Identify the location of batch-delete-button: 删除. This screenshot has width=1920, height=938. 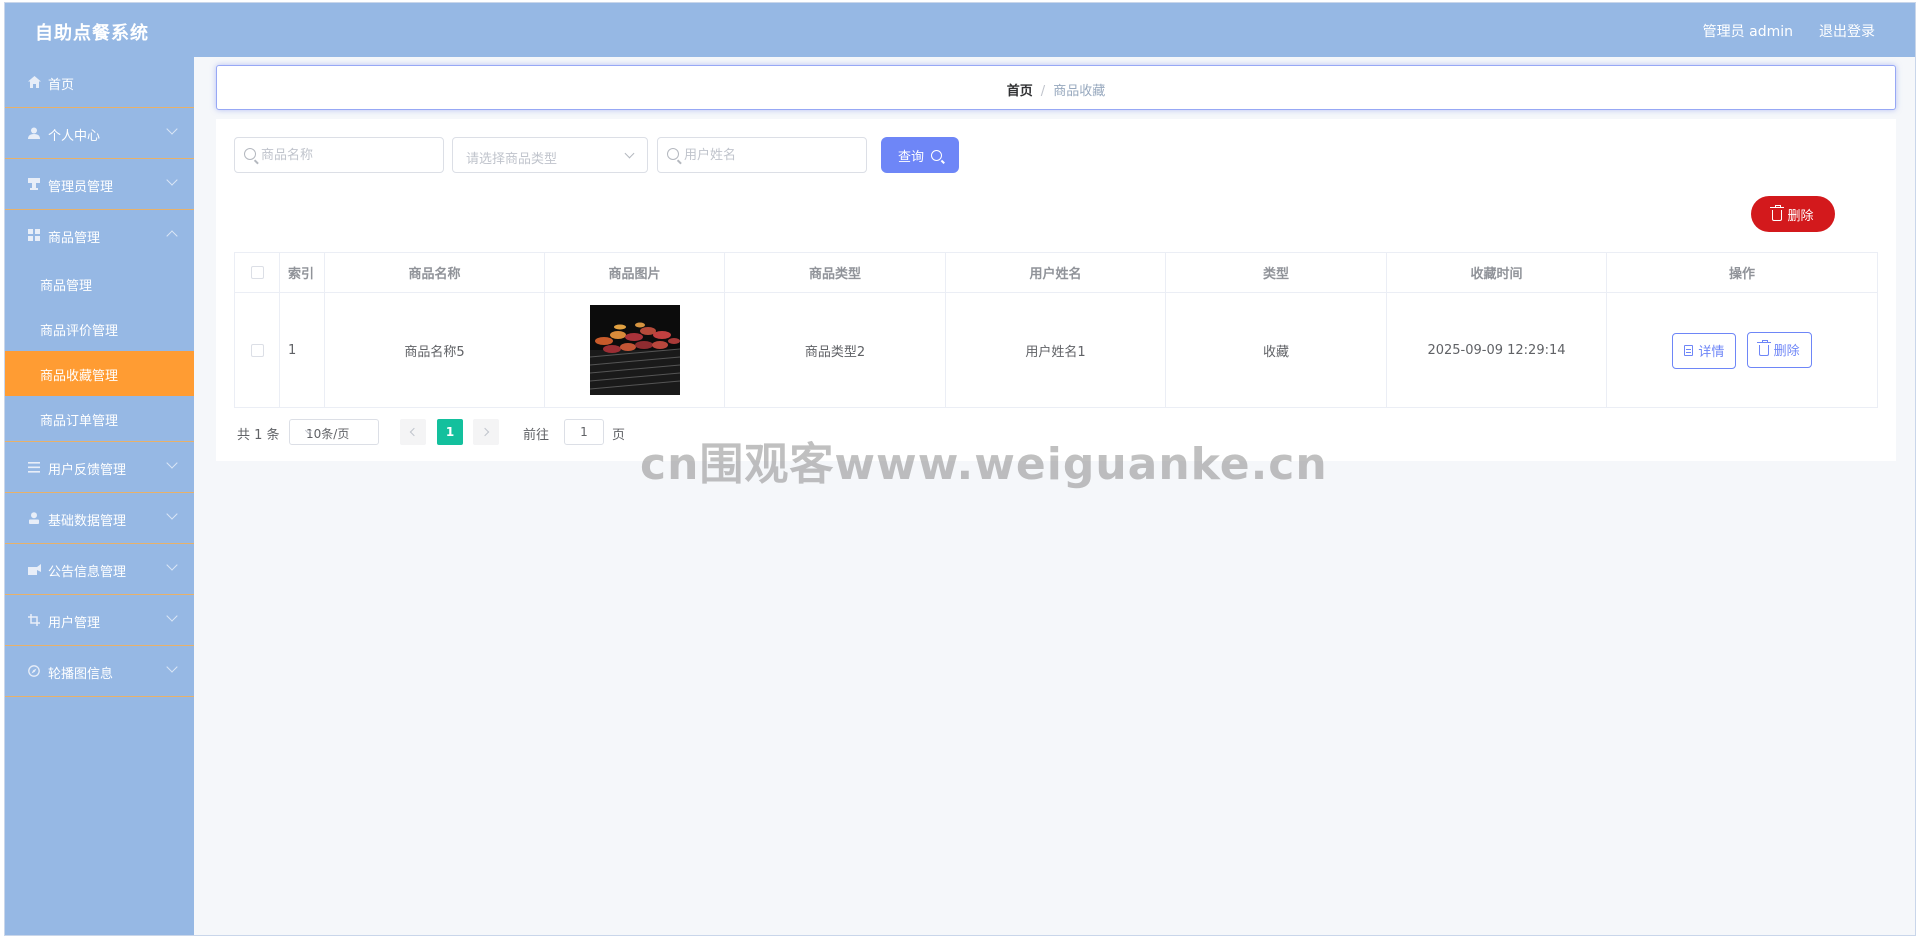
(1793, 214).